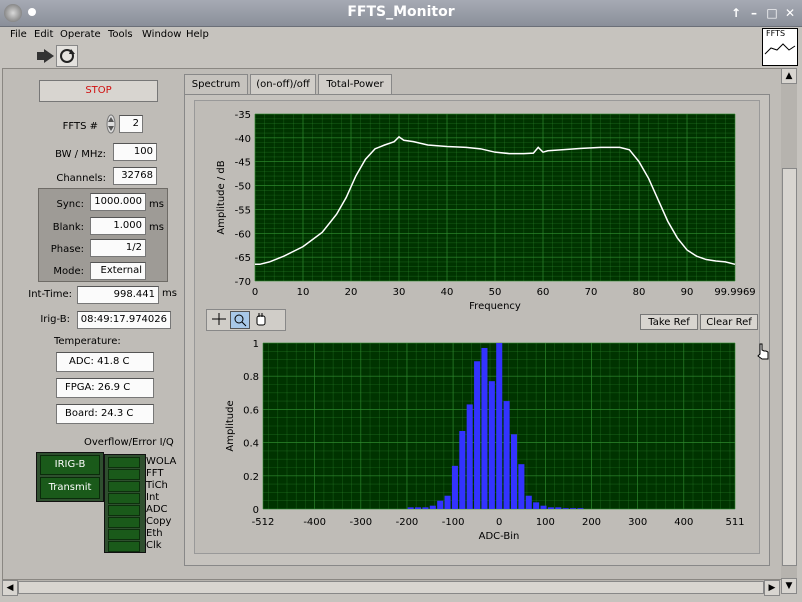  What do you see at coordinates (255, 292) in the screenshot?
I see `spectrum-xtick-label: 0` at bounding box center [255, 292].